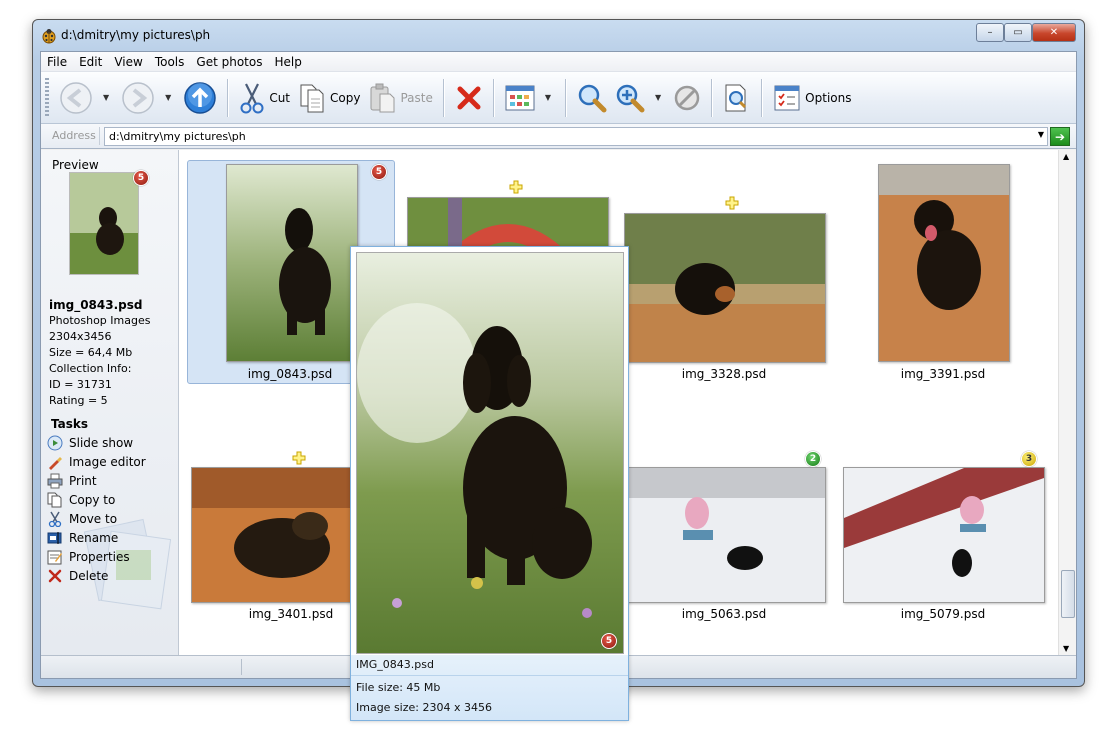 The height and width of the screenshot is (744, 1111). I want to click on up-arrow-icon, so click(200, 97).